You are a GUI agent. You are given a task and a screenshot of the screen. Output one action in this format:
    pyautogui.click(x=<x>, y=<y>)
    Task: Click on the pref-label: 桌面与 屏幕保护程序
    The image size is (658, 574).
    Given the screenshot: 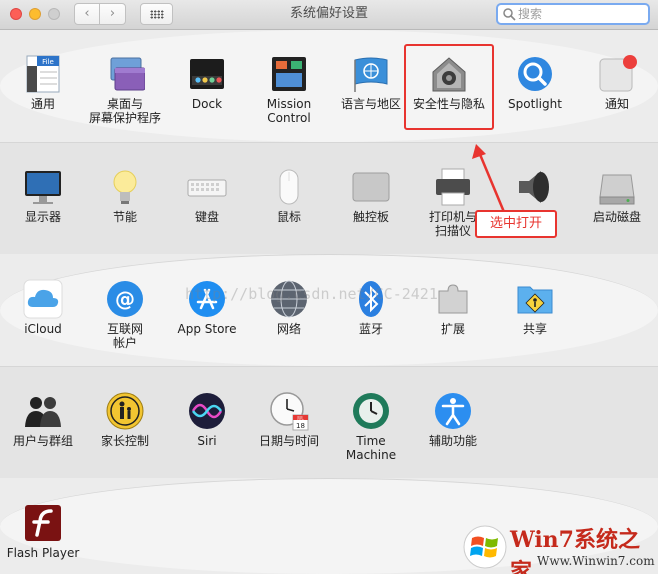 What is the action you would take?
    pyautogui.click(x=124, y=111)
    